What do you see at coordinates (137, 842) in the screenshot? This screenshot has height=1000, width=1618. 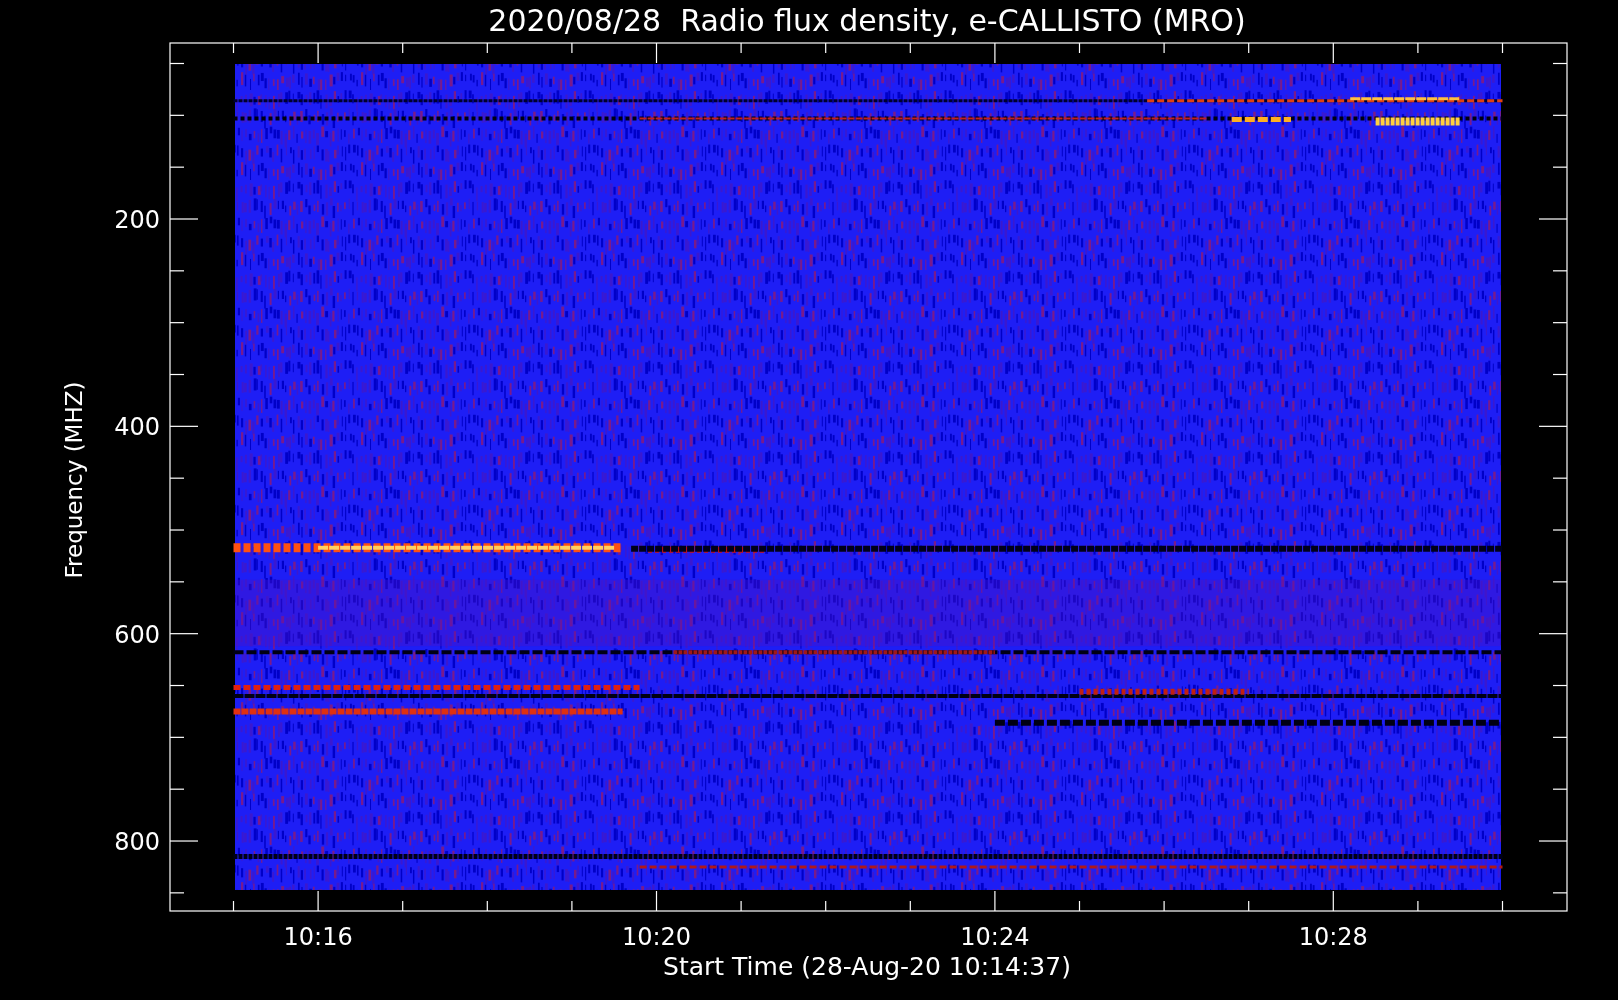 I see `y-tick-label: 800` at bounding box center [137, 842].